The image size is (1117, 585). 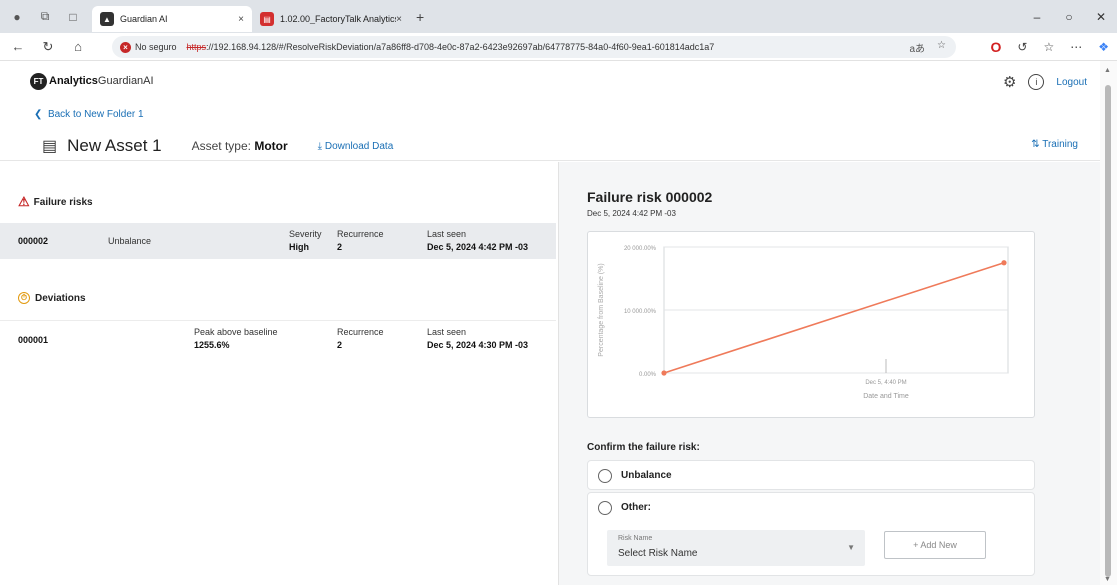 What do you see at coordinates (360, 234) in the screenshot?
I see `recurrence-label: Recurrence` at bounding box center [360, 234].